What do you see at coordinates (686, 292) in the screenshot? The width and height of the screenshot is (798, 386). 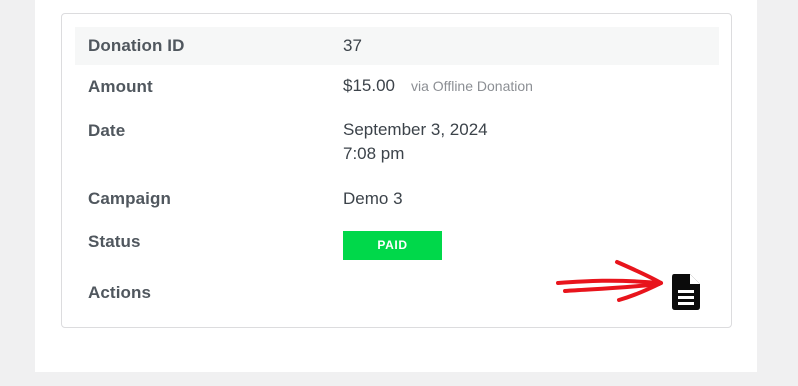 I see `receipt-document-icon` at bounding box center [686, 292].